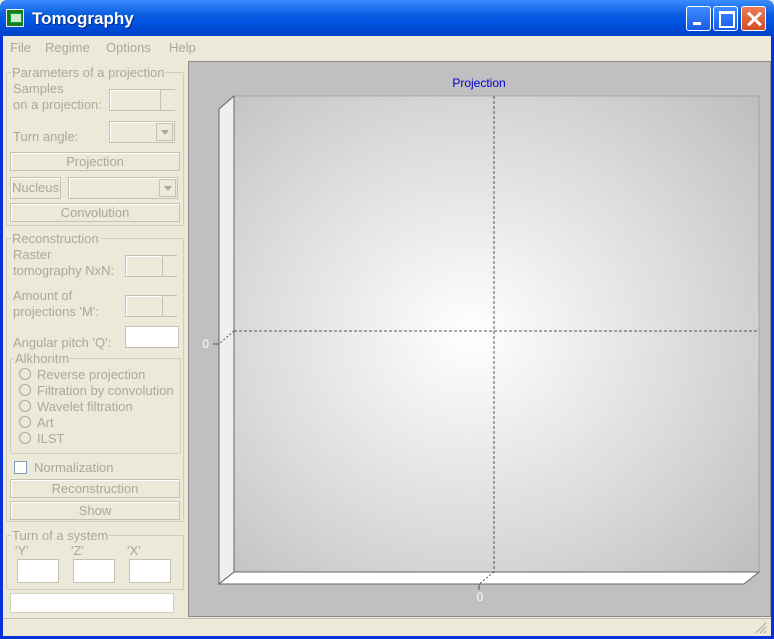  Describe the element at coordinates (152, 337) in the screenshot. I see `angular-pitch-input` at that location.